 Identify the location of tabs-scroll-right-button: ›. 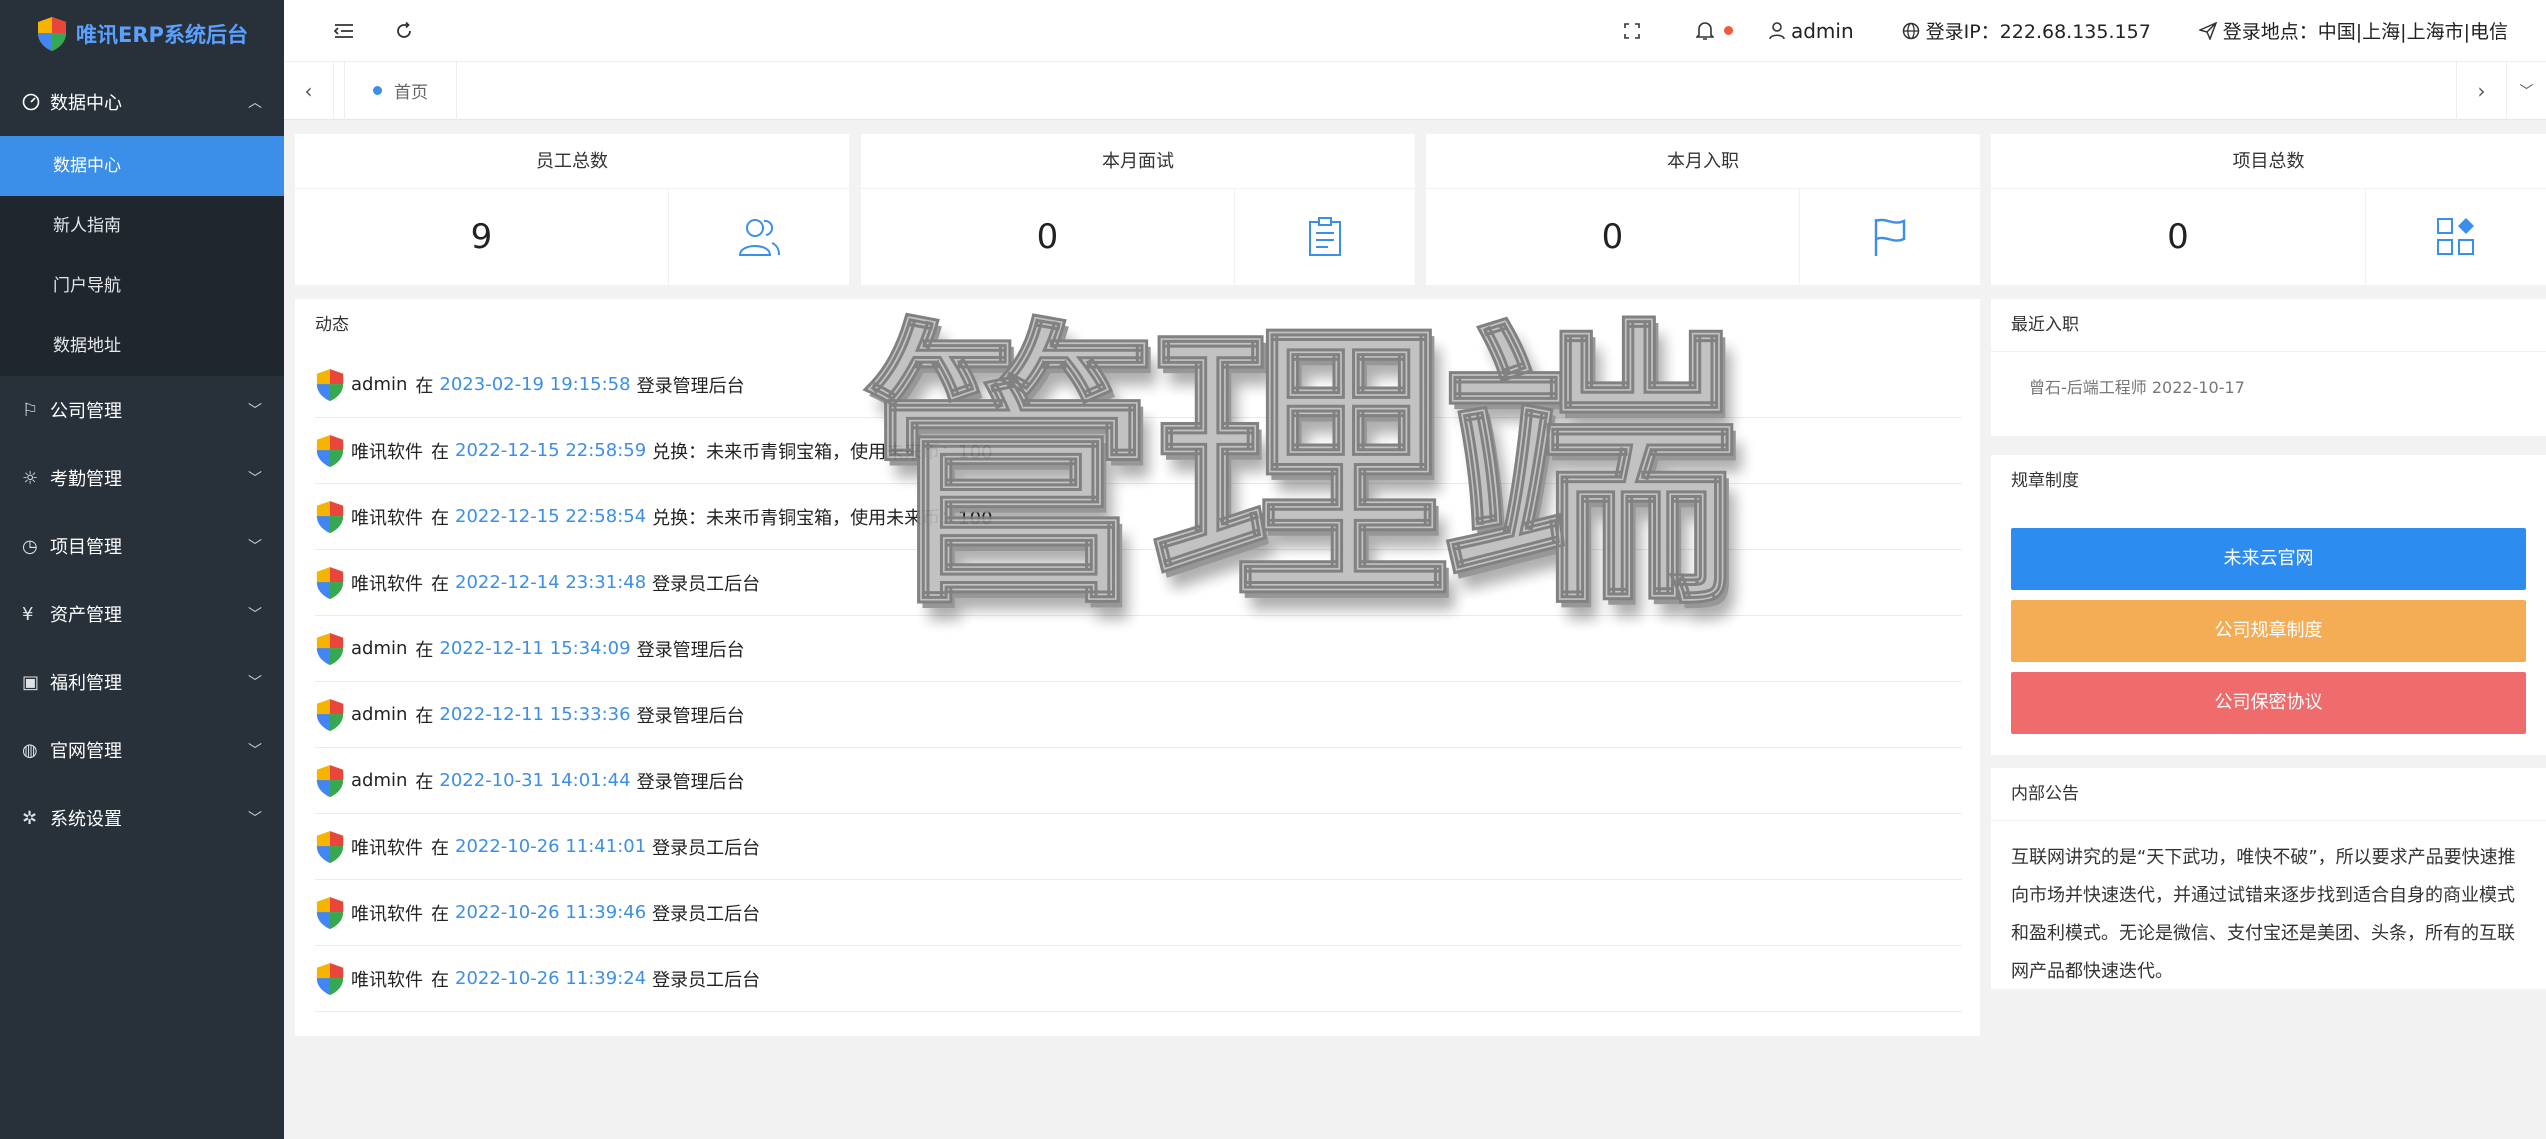
(2481, 90).